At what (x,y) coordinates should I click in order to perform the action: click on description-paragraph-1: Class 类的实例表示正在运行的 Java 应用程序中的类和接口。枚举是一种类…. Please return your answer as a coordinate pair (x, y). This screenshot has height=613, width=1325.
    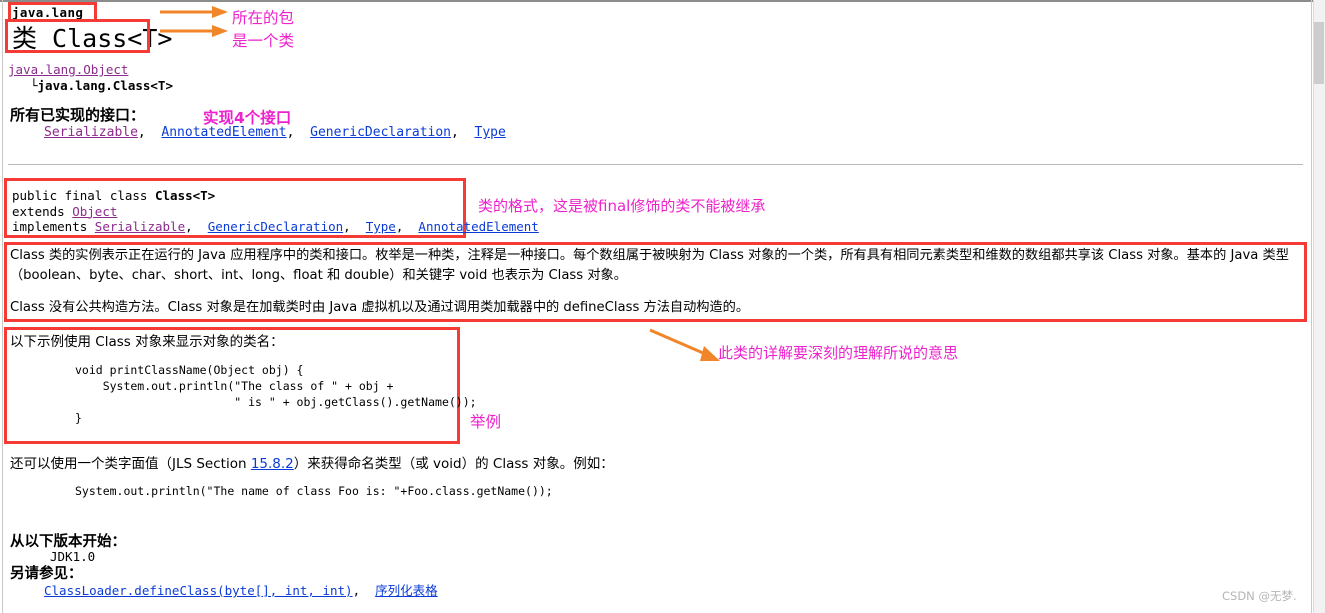
    Looking at the image, I should click on (649, 265).